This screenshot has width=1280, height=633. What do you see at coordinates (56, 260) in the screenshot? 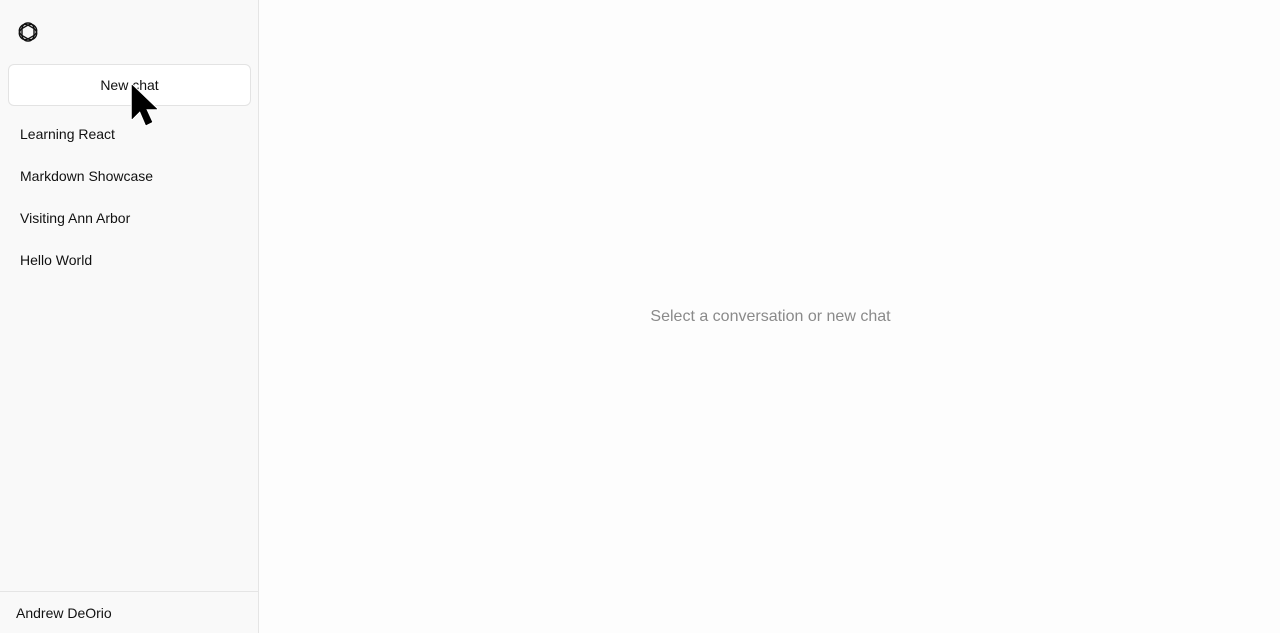
I see `conversation-label: Hello World` at bounding box center [56, 260].